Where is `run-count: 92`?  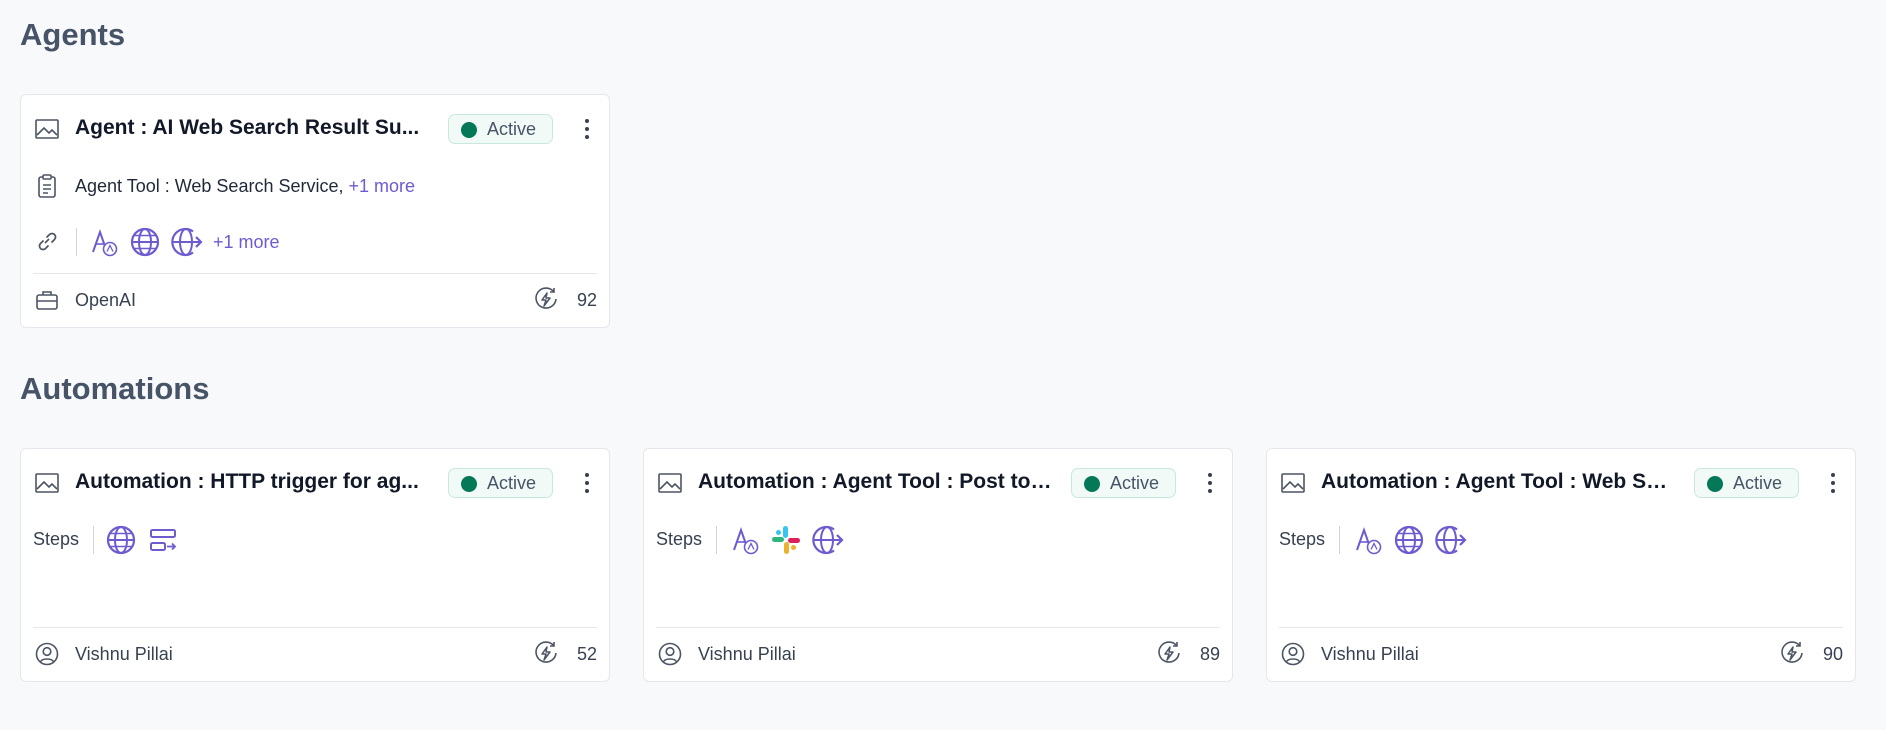
run-count: 92 is located at coordinates (586, 300).